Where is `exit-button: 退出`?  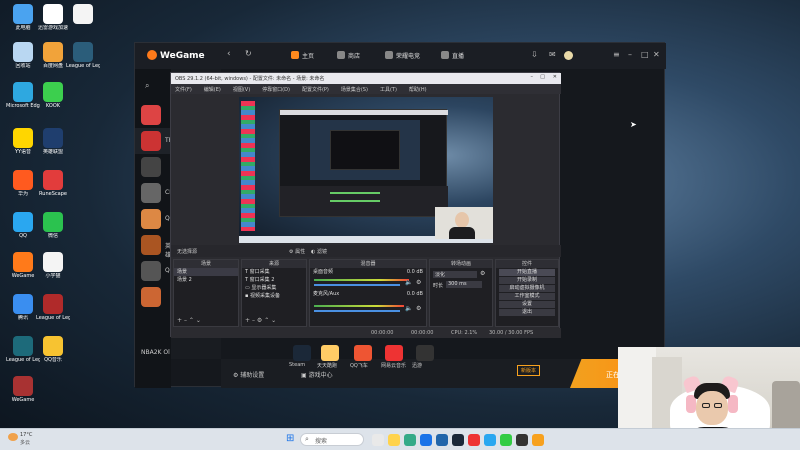 exit-button: 退出 is located at coordinates (527, 312).